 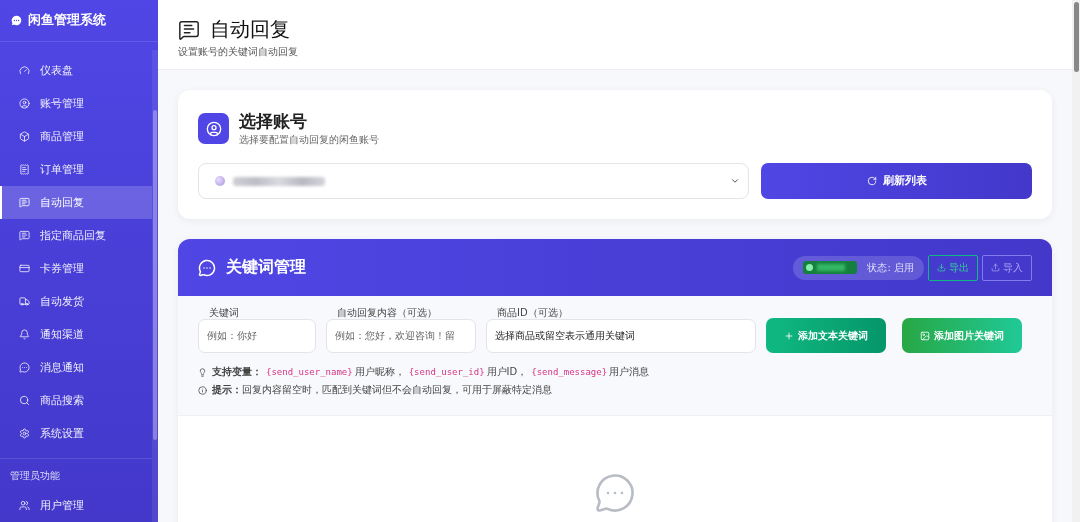 I want to click on card-subtitle: 选择要配置自动回复的闲鱼账号, so click(x=309, y=140).